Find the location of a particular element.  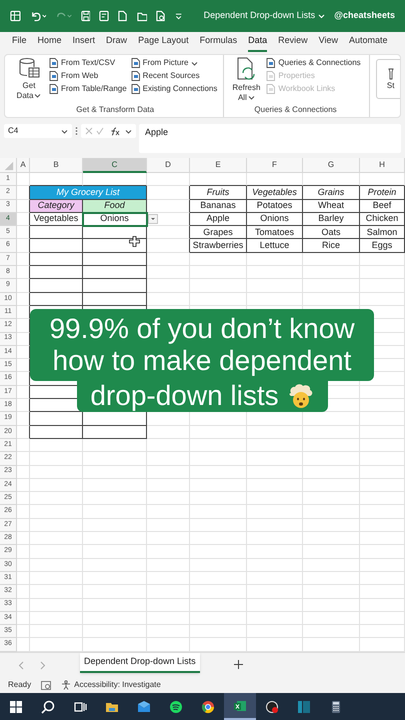

menu-tab: Home is located at coordinates (50, 43).